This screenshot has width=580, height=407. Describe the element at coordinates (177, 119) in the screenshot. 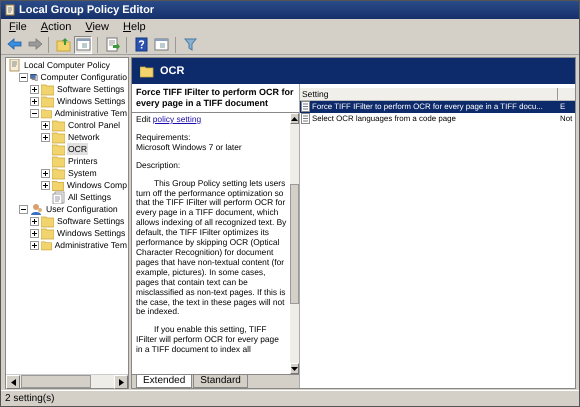

I see `policy-setting-link: policy setting` at that location.